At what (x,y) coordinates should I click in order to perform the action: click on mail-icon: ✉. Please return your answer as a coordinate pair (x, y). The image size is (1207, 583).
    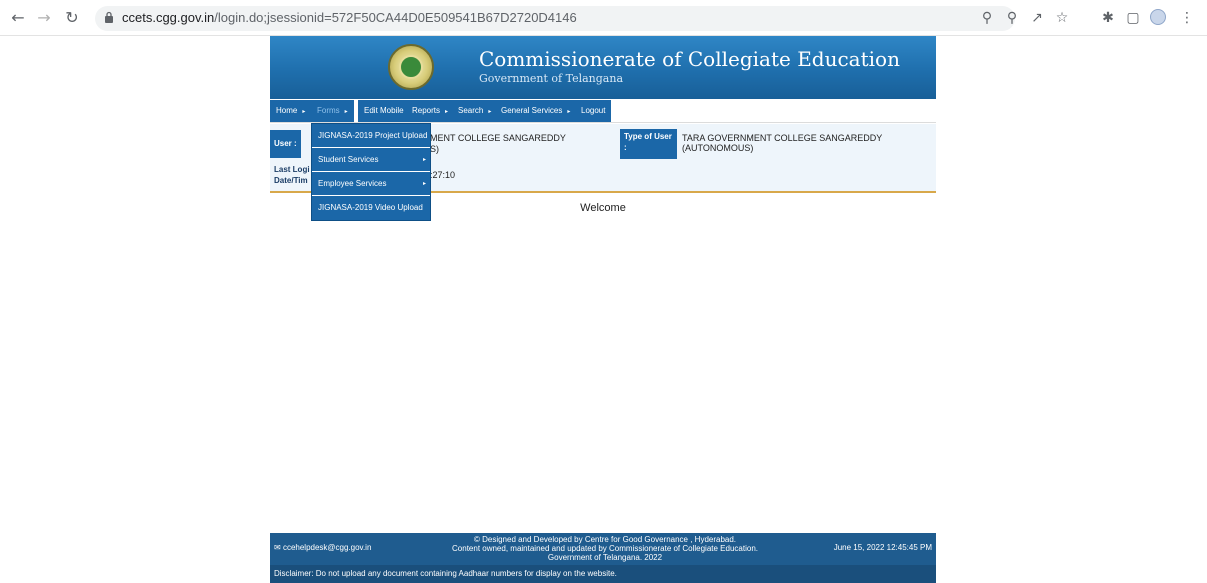
    Looking at the image, I should click on (278, 547).